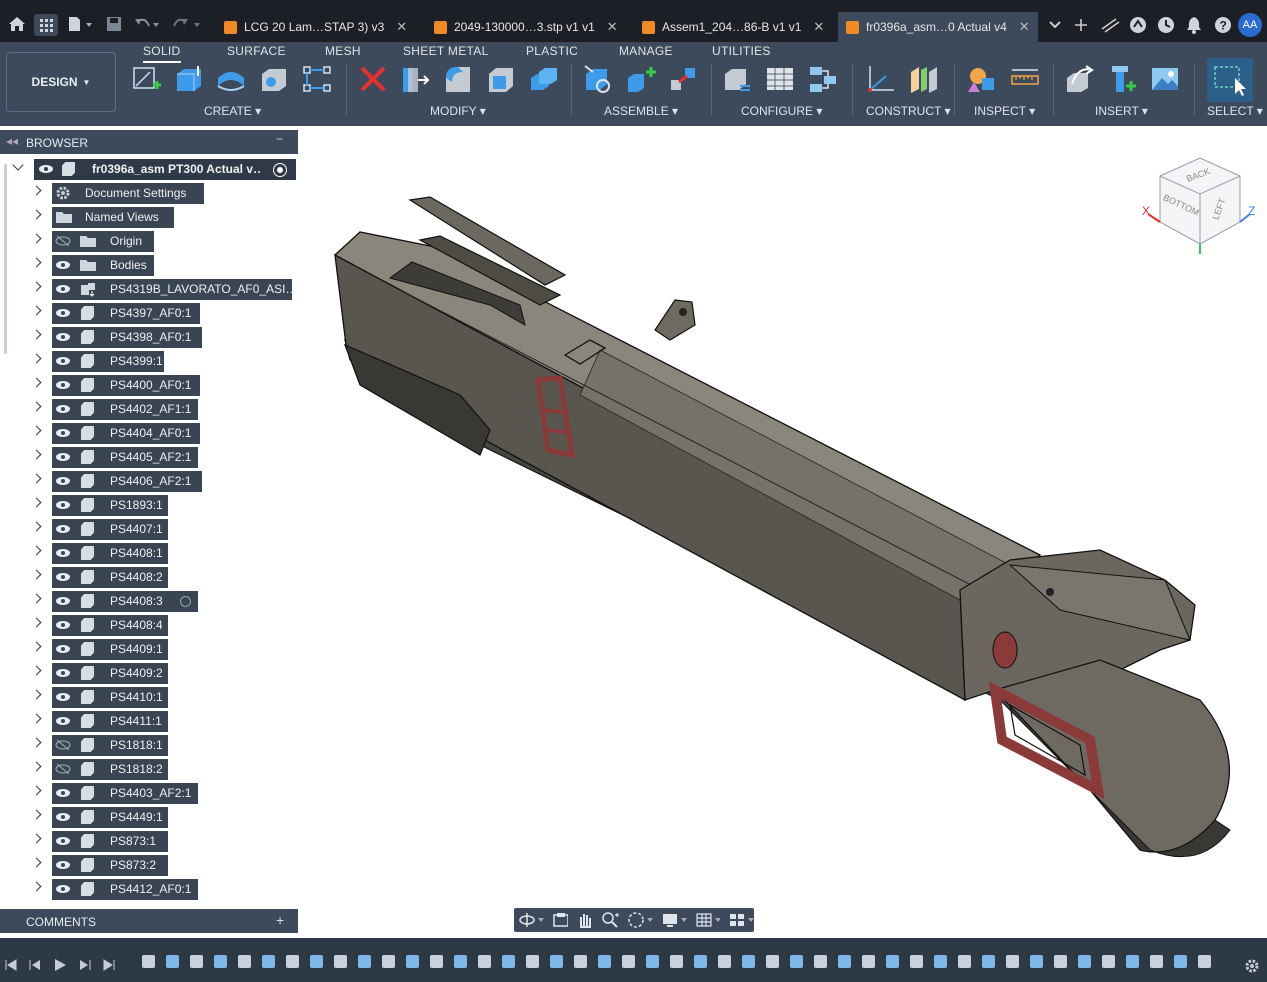  What do you see at coordinates (544, 79) in the screenshot?
I see `combine-icon` at bounding box center [544, 79].